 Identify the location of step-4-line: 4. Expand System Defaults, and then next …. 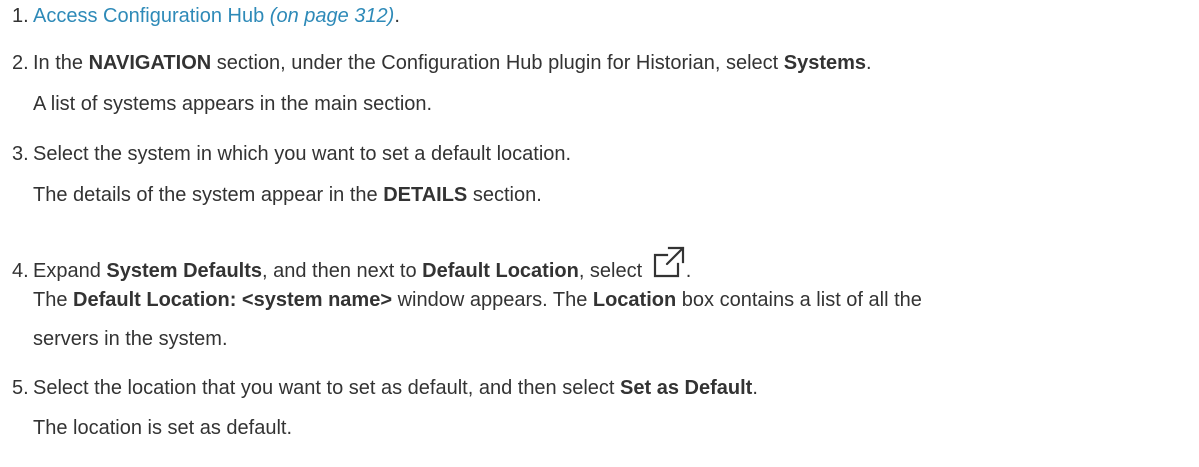
(352, 264).